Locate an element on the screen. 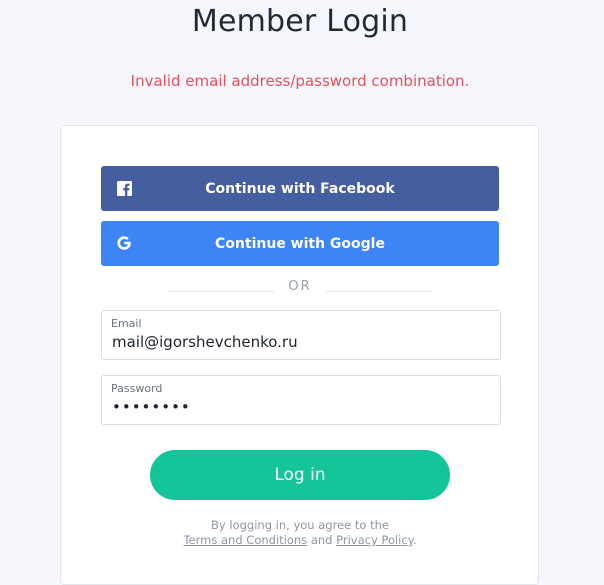 The width and height of the screenshot is (604, 585). or-divider: OR is located at coordinates (300, 287).